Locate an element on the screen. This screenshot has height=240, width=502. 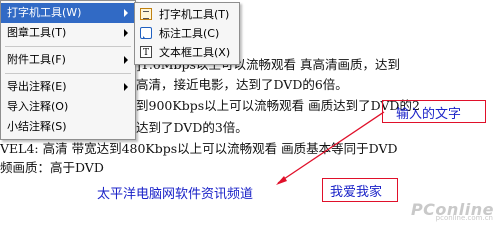
typewriter-icon is located at coordinates (146, 14).